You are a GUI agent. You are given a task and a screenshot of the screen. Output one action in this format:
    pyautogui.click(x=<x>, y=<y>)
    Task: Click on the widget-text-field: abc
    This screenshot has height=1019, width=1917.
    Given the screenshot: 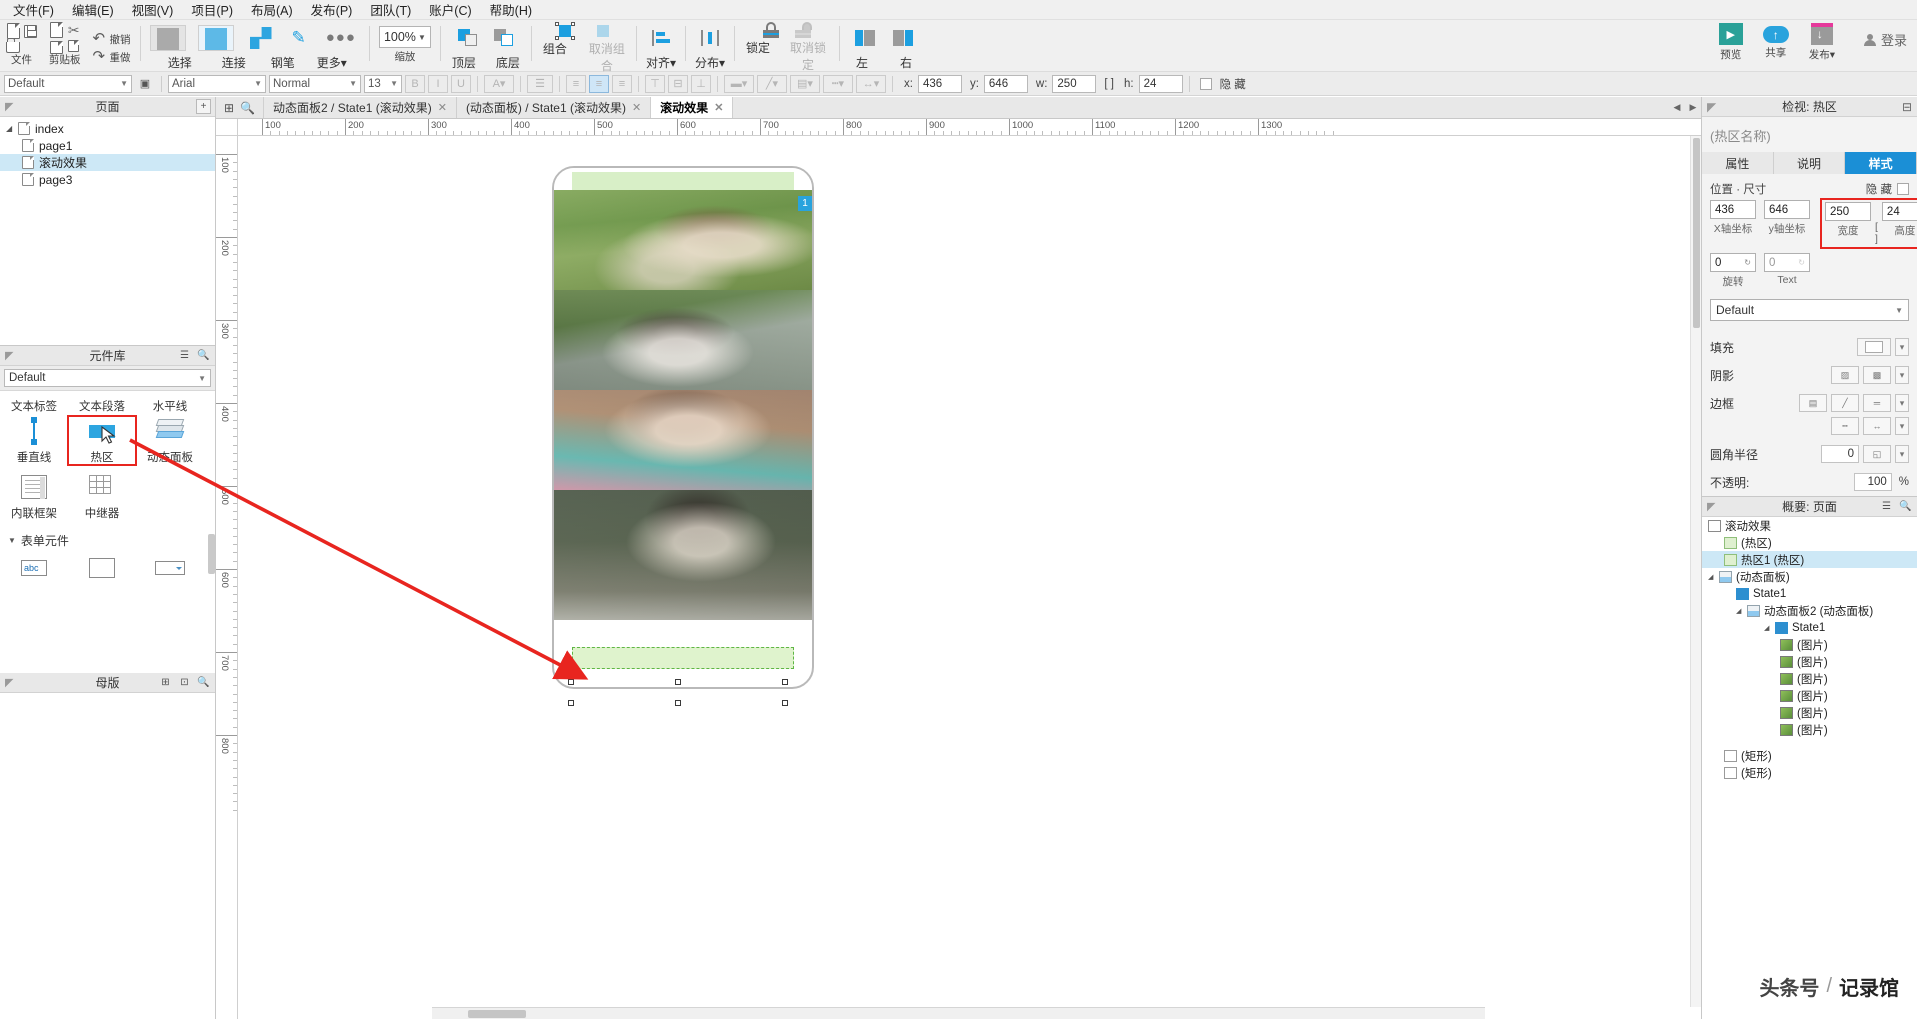 What is the action you would take?
    pyautogui.click(x=34, y=568)
    